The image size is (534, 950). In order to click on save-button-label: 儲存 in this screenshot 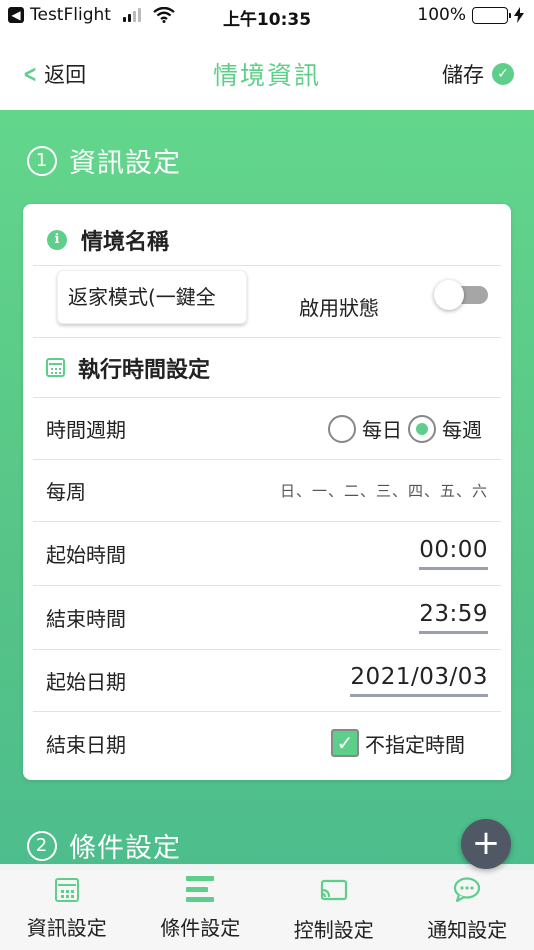, I will do `click(463, 75)`.